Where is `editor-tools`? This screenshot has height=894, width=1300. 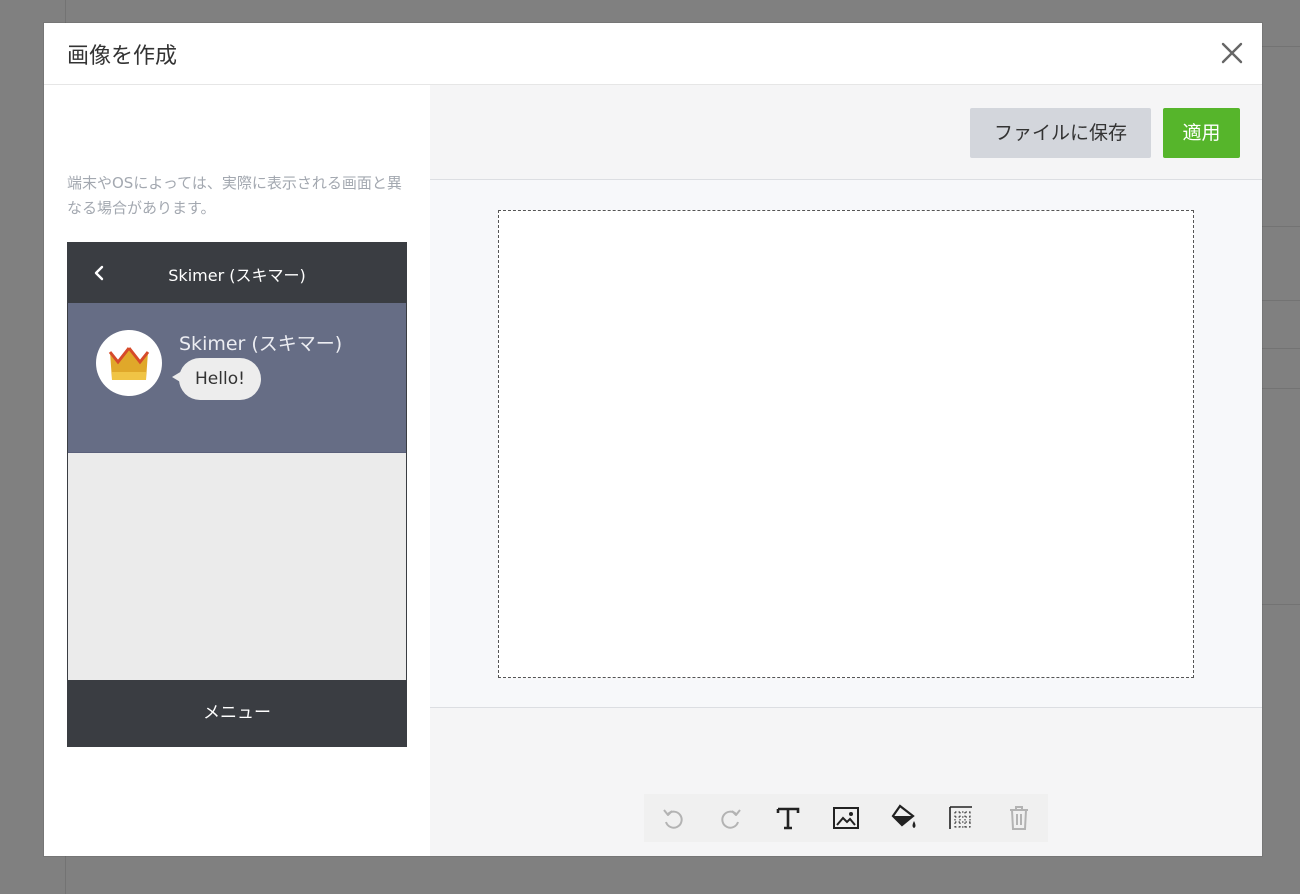
editor-tools is located at coordinates (846, 818).